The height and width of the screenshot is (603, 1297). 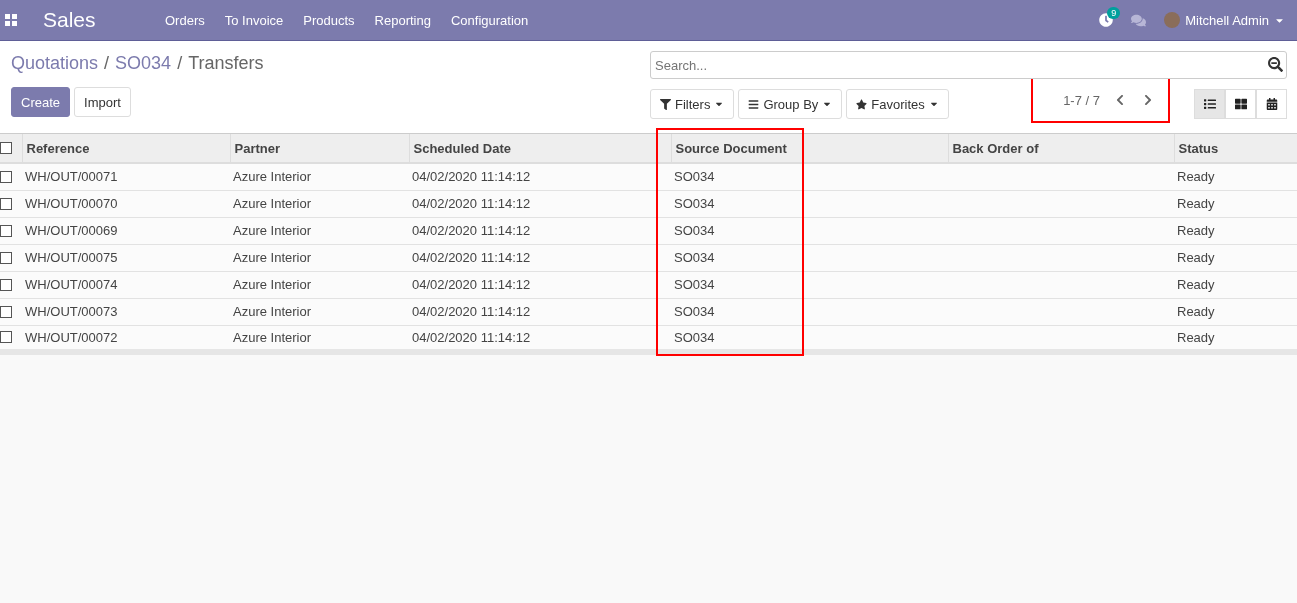 I want to click on column-header: Back Order of, so click(x=1061, y=148).